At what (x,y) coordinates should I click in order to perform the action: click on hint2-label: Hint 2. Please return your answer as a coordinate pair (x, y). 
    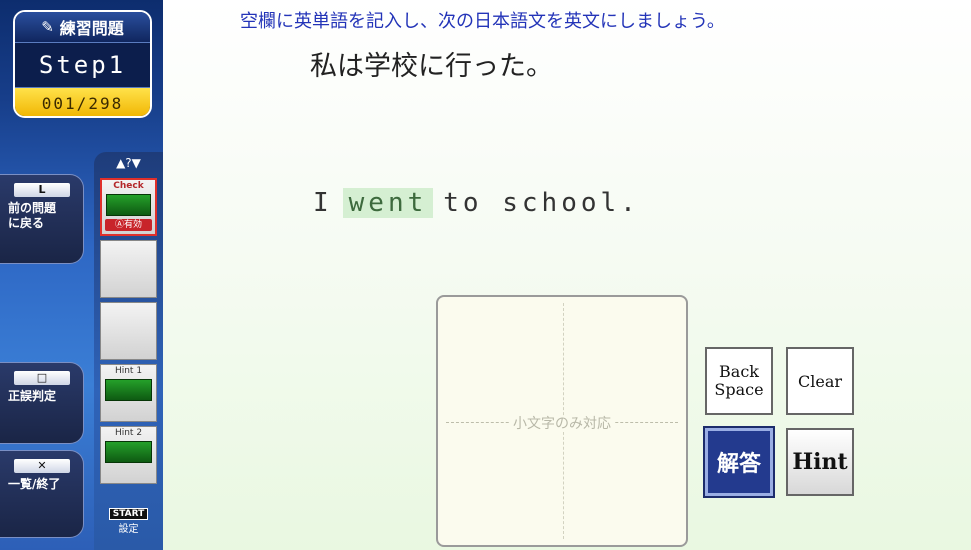
    Looking at the image, I should click on (128, 433).